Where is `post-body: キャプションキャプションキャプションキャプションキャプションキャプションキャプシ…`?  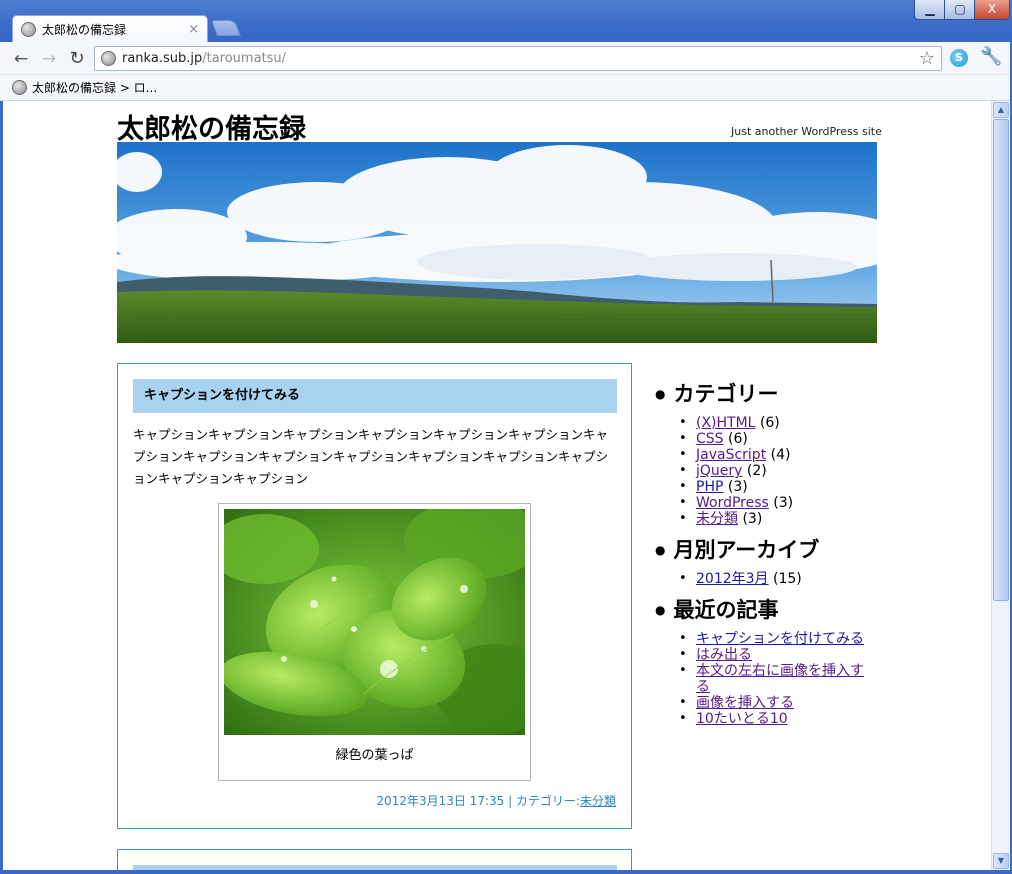 post-body: キャプションキャプションキャプションキャプションキャプションキャプションキャプシ… is located at coordinates (371, 456).